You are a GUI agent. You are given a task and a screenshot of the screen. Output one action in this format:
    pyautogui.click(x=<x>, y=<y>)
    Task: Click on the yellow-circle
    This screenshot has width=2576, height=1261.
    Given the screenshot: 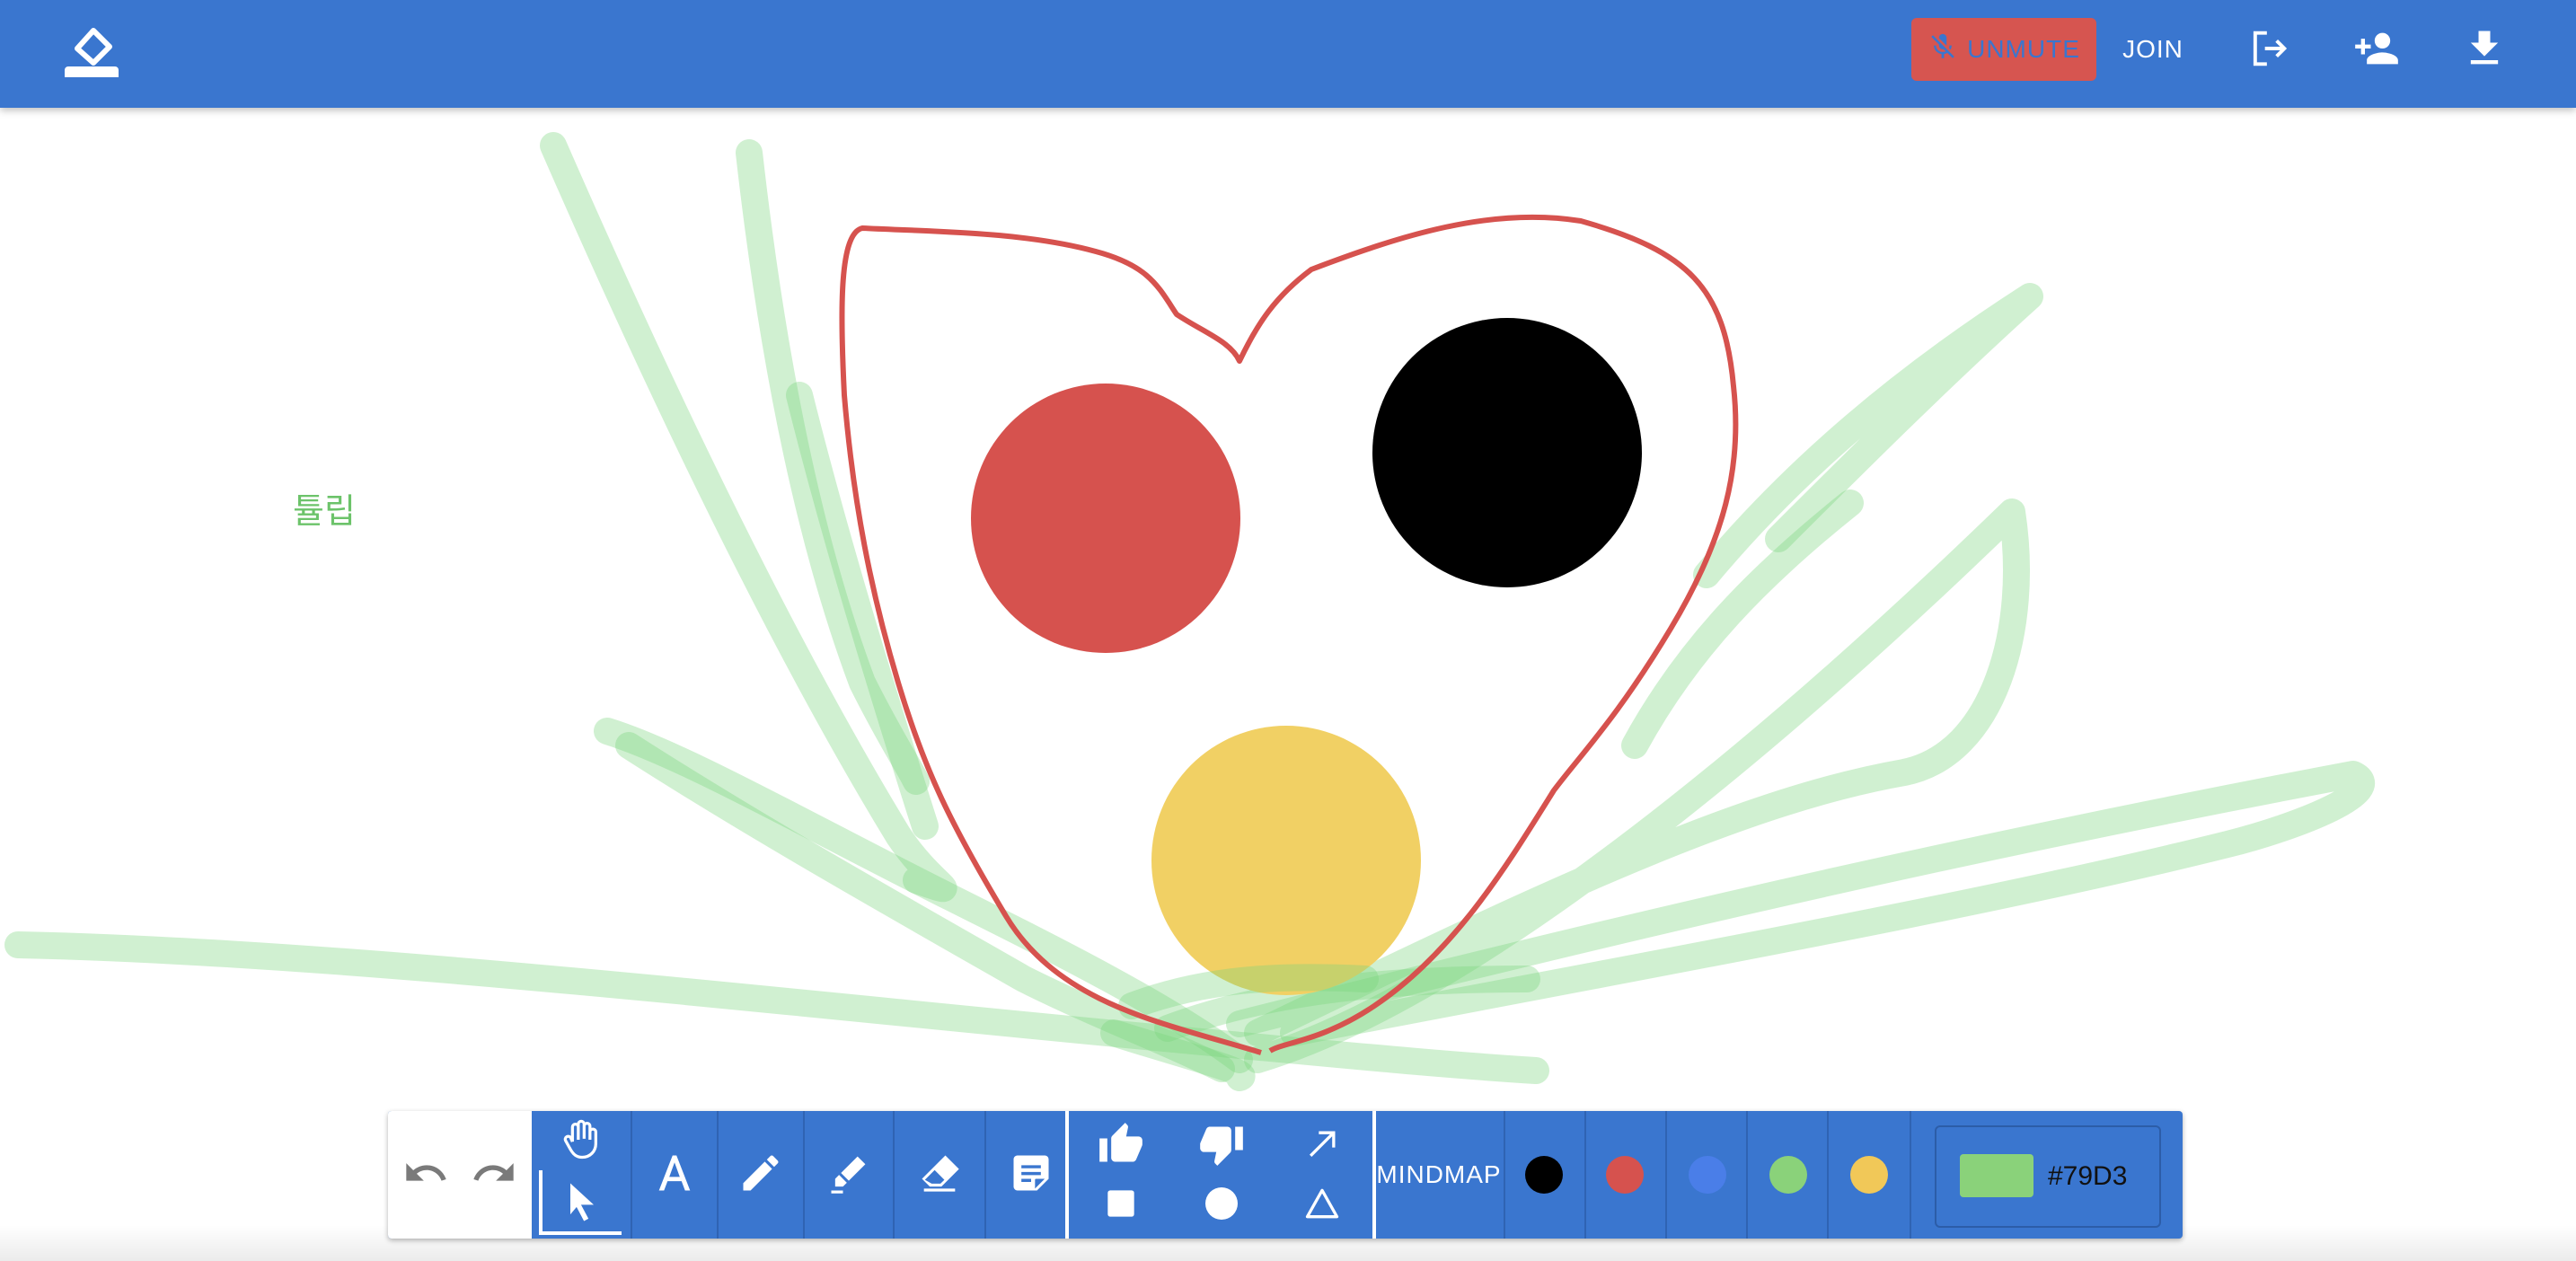 What is the action you would take?
    pyautogui.click(x=1286, y=860)
    